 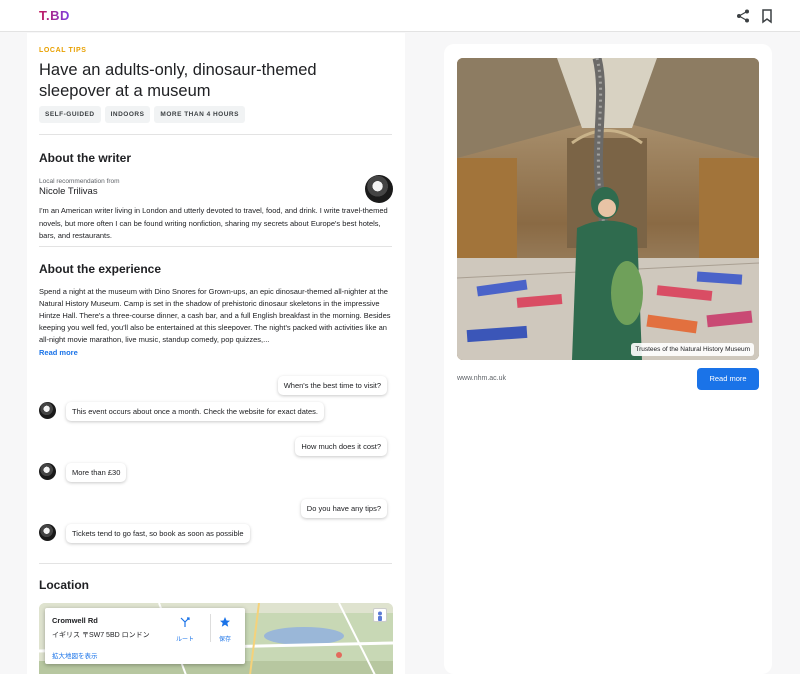 What do you see at coordinates (127, 114) in the screenshot?
I see `tag-chip: INDOORS` at bounding box center [127, 114].